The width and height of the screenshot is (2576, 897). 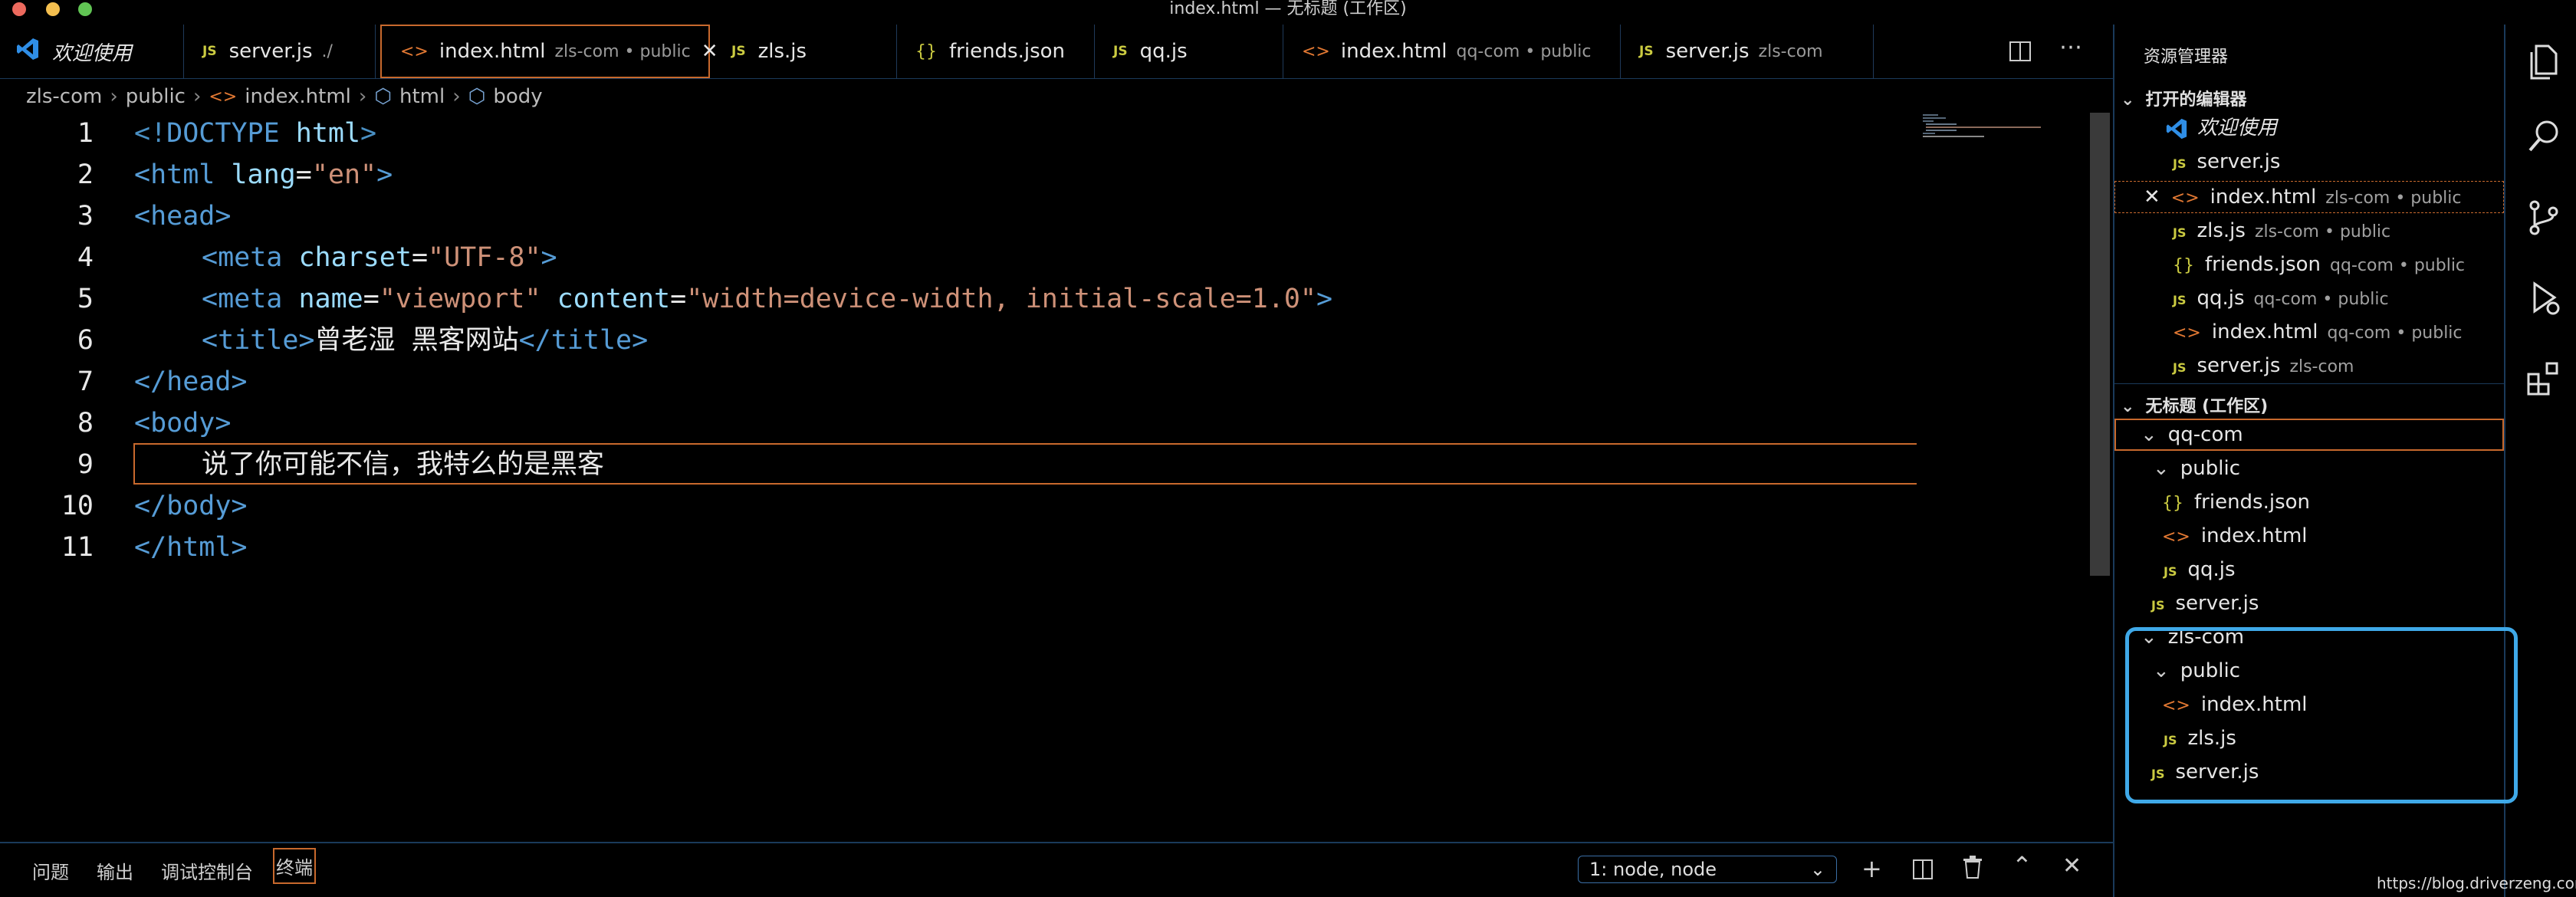 What do you see at coordinates (1708, 870) in the screenshot?
I see `terminal-select: 1: node, node ⌄` at bounding box center [1708, 870].